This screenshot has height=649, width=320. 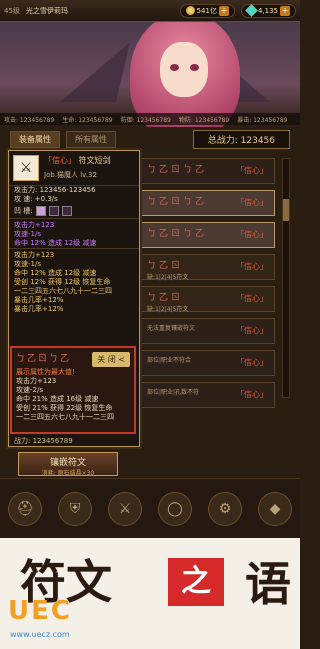 I want to click on item-job: Job.猫魔人 lv.32, so click(x=70, y=175).